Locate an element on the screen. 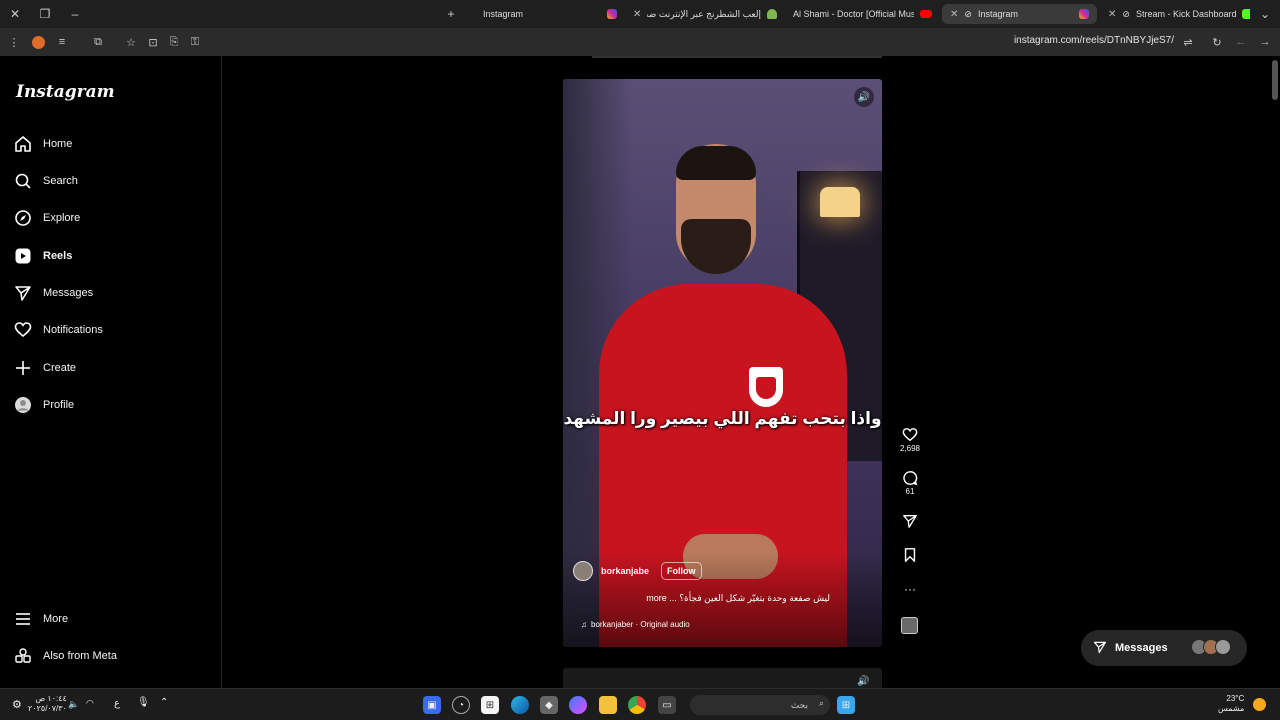 This screenshot has height=720, width=1280. chrome-icon is located at coordinates (637, 705).